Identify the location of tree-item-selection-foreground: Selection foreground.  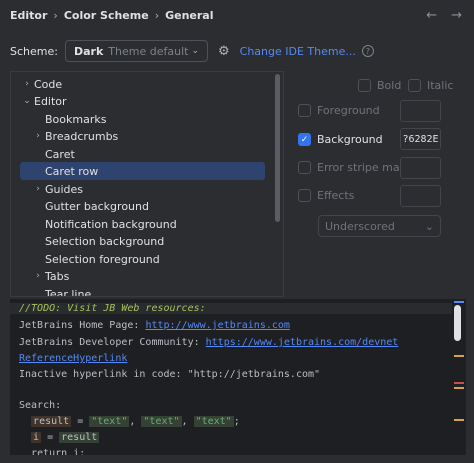
(142, 259).